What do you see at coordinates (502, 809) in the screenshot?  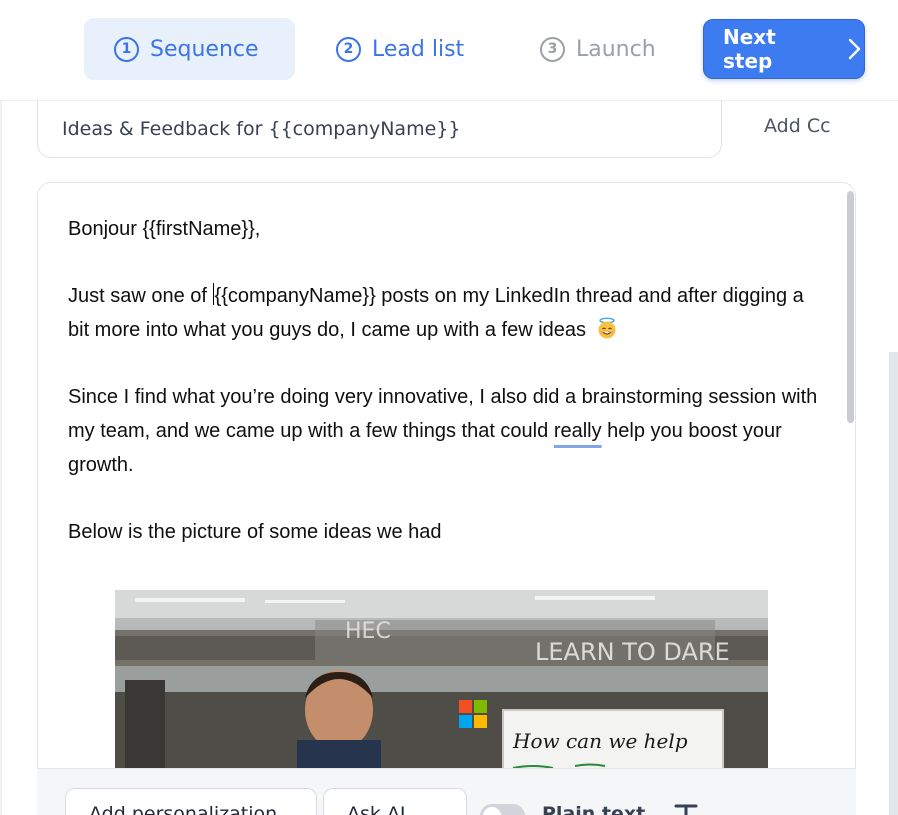 I see `plain-text-toggle` at bounding box center [502, 809].